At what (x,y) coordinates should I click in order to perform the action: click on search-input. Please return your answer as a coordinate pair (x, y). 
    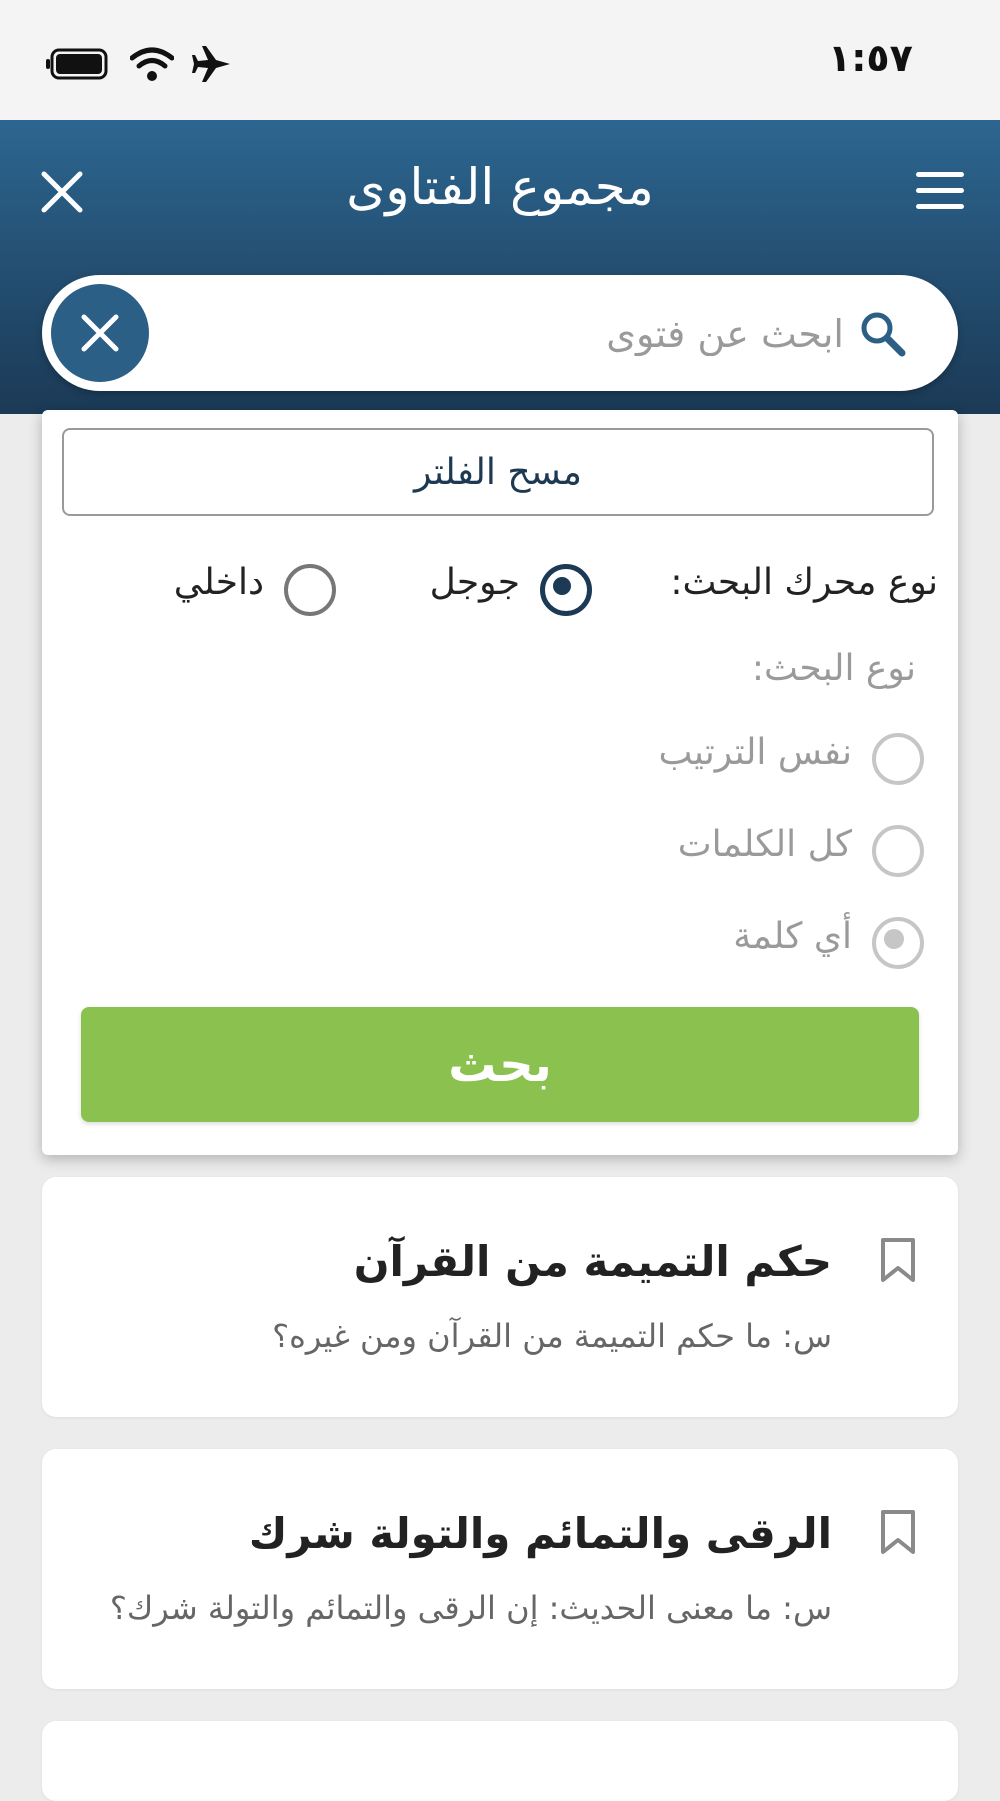
    Looking at the image, I should click on (509, 334).